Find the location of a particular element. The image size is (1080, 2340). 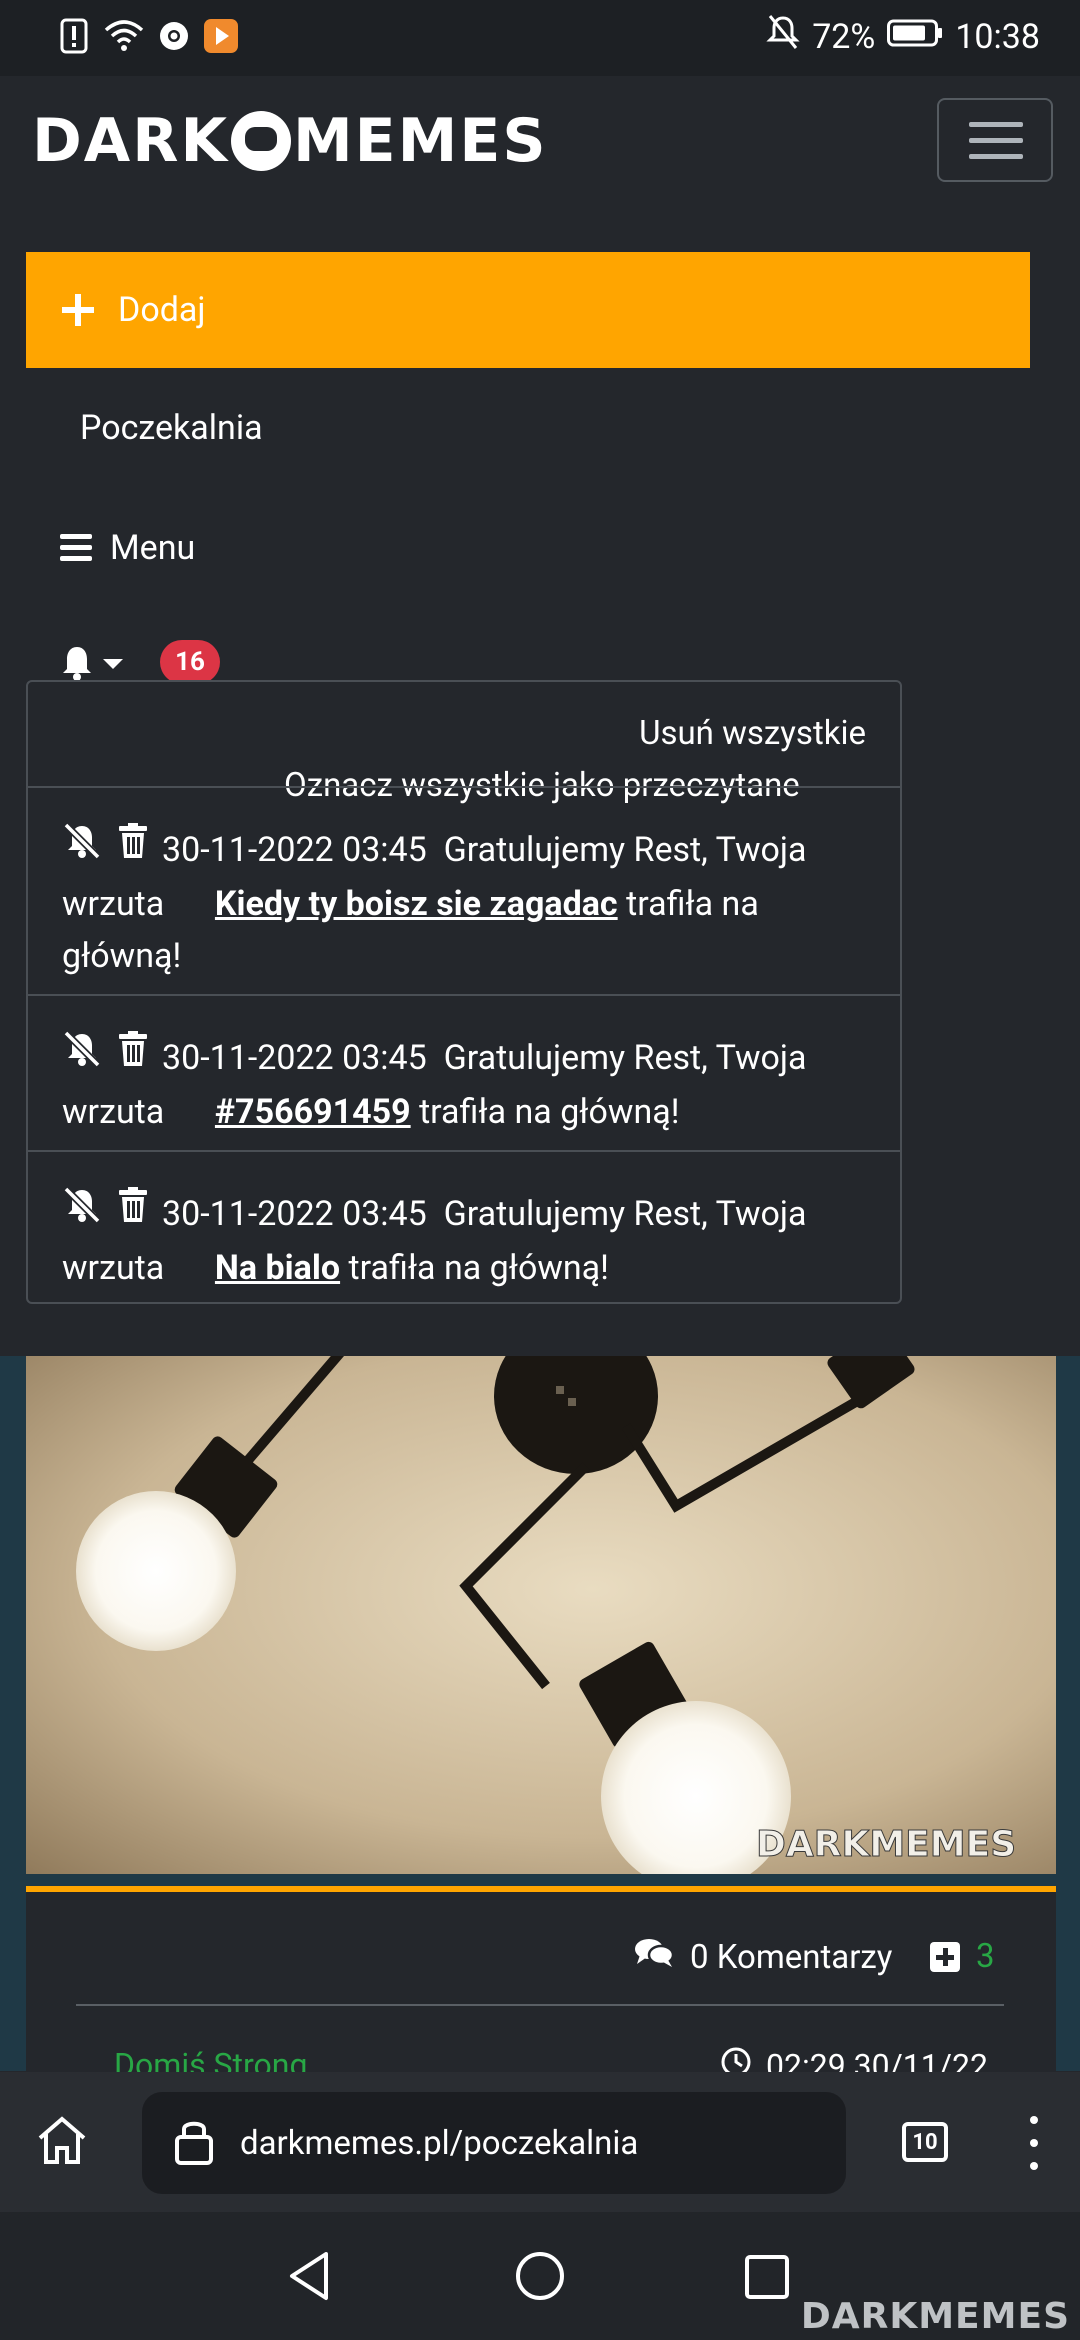

alert-icon is located at coordinates (75, 38).